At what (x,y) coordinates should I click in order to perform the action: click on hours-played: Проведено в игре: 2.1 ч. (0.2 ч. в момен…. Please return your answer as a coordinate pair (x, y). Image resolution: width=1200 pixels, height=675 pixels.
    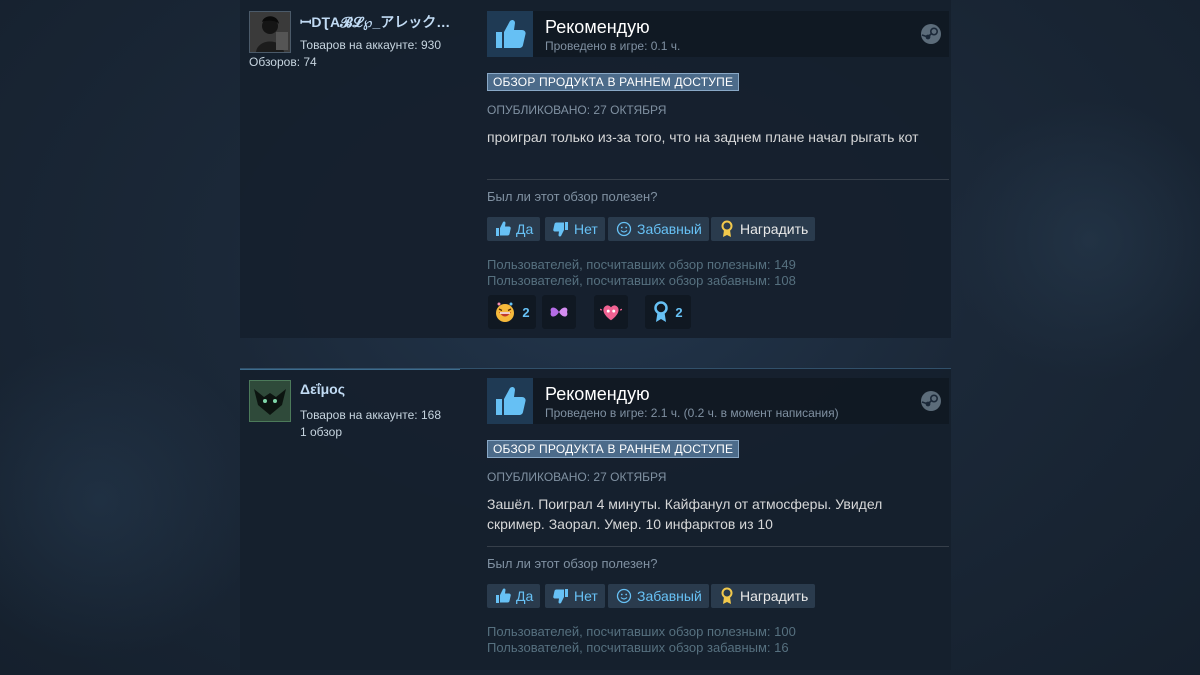
    Looking at the image, I should click on (692, 413).